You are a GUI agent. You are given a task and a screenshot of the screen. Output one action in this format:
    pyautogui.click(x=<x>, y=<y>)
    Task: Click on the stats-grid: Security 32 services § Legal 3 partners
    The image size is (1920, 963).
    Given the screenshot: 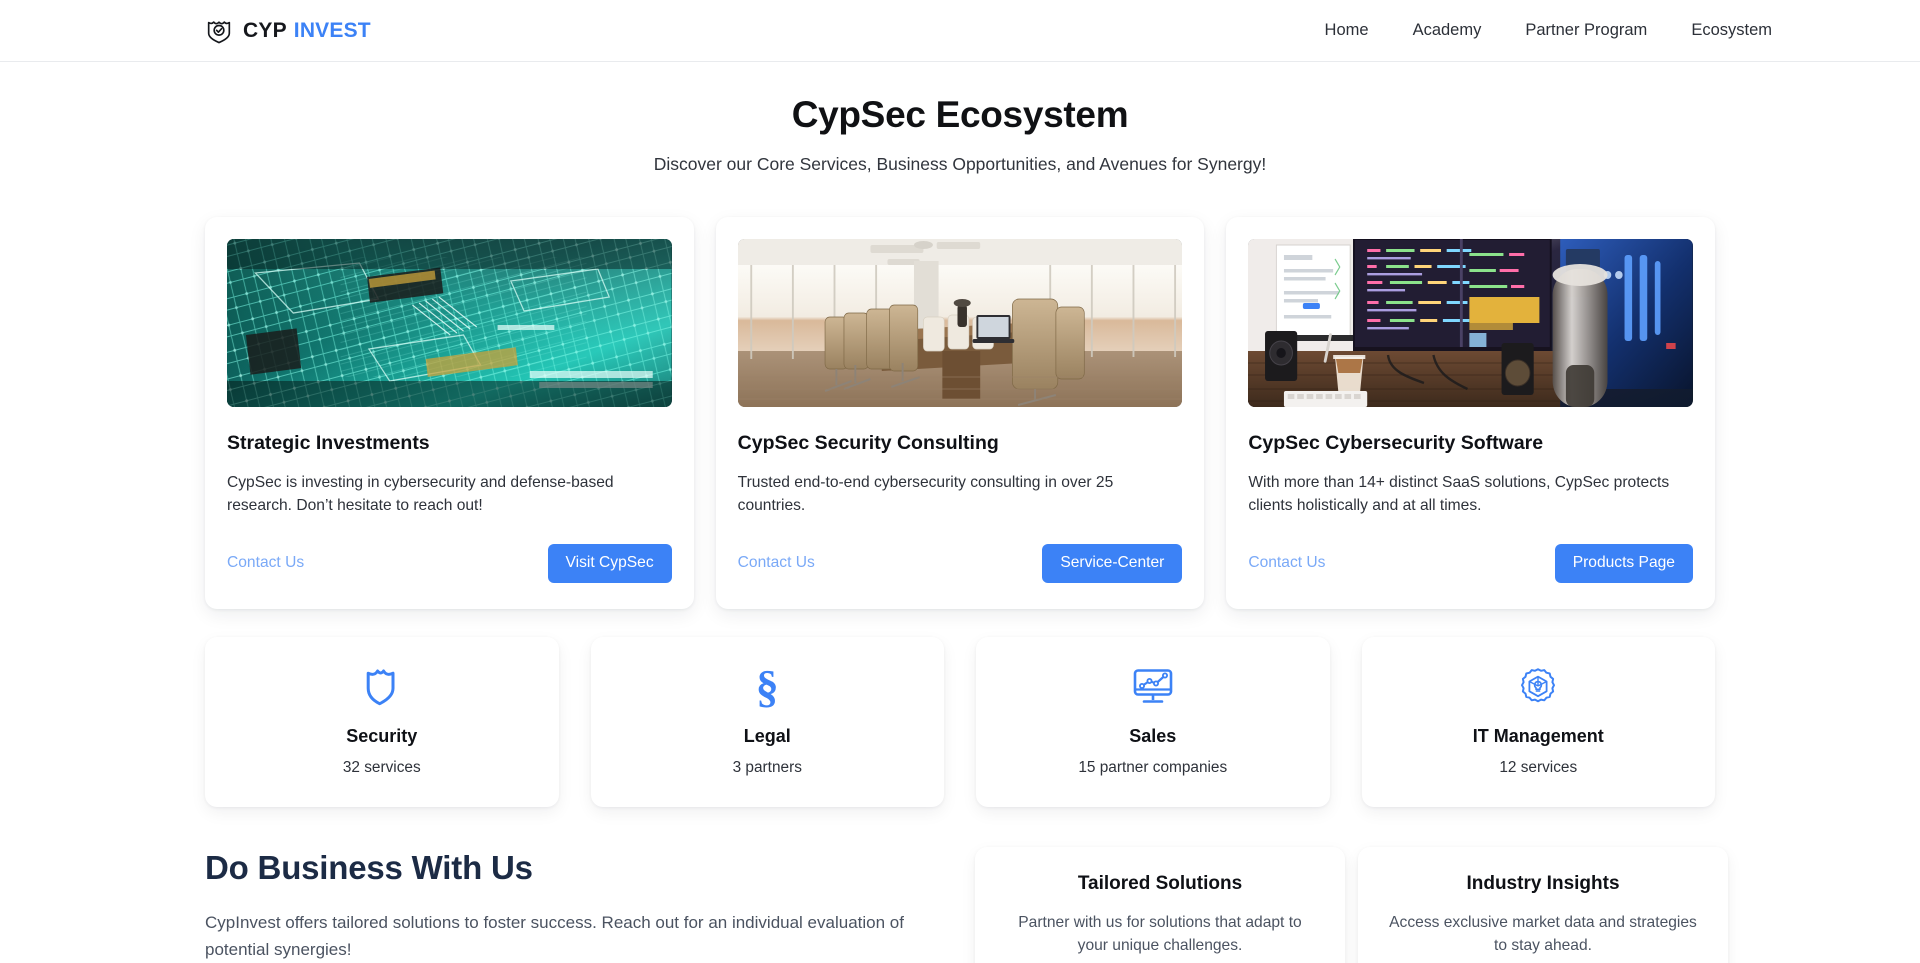 What is the action you would take?
    pyautogui.click(x=960, y=721)
    